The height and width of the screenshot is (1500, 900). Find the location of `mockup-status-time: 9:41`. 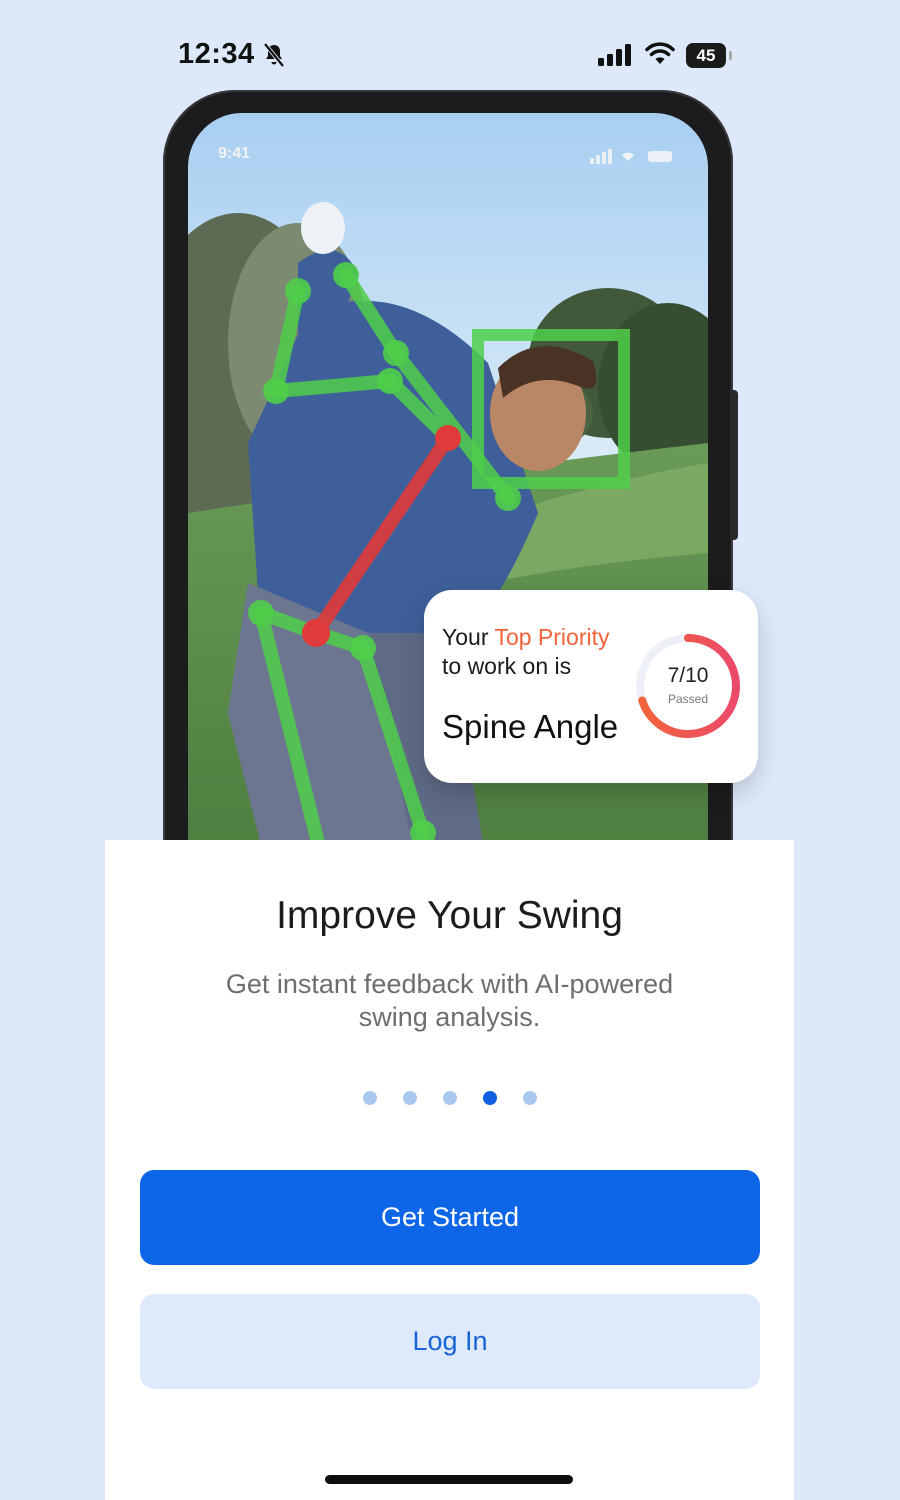

mockup-status-time: 9:41 is located at coordinates (234, 153).